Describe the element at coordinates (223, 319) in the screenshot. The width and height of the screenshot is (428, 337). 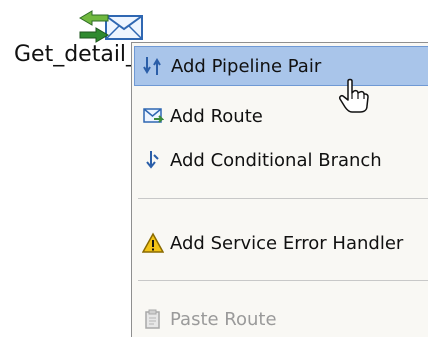
I see `menu-item-label: Paste Route` at that location.